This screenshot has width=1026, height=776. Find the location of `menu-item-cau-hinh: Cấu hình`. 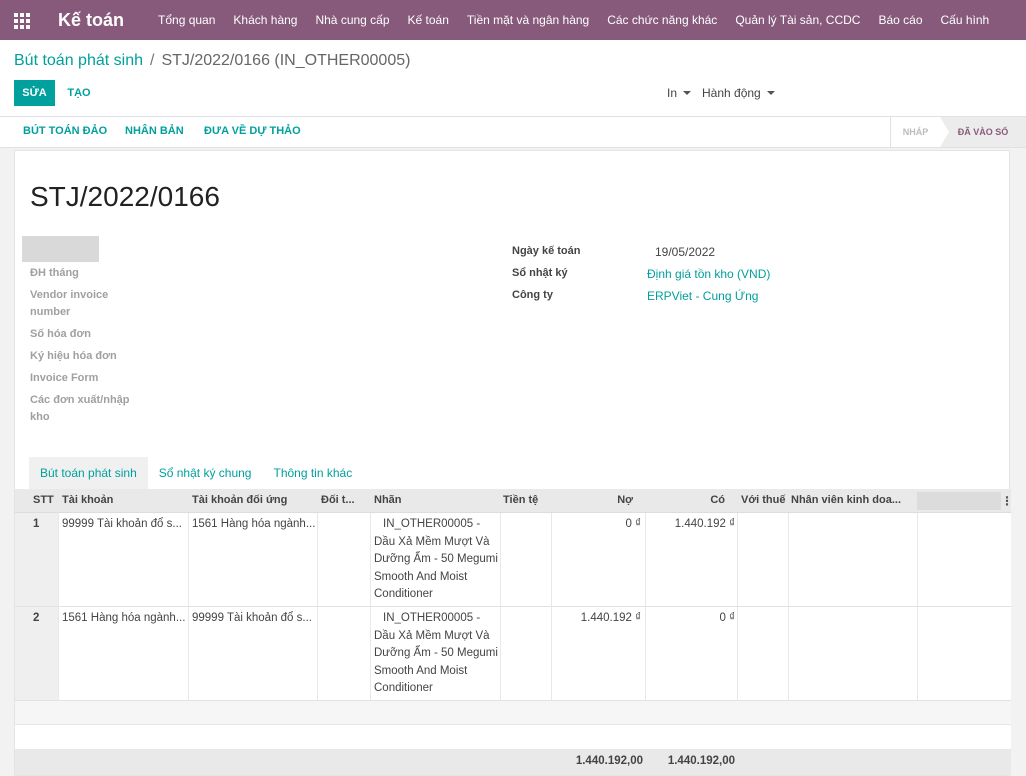

menu-item-cau-hinh: Cấu hình is located at coordinates (965, 20).